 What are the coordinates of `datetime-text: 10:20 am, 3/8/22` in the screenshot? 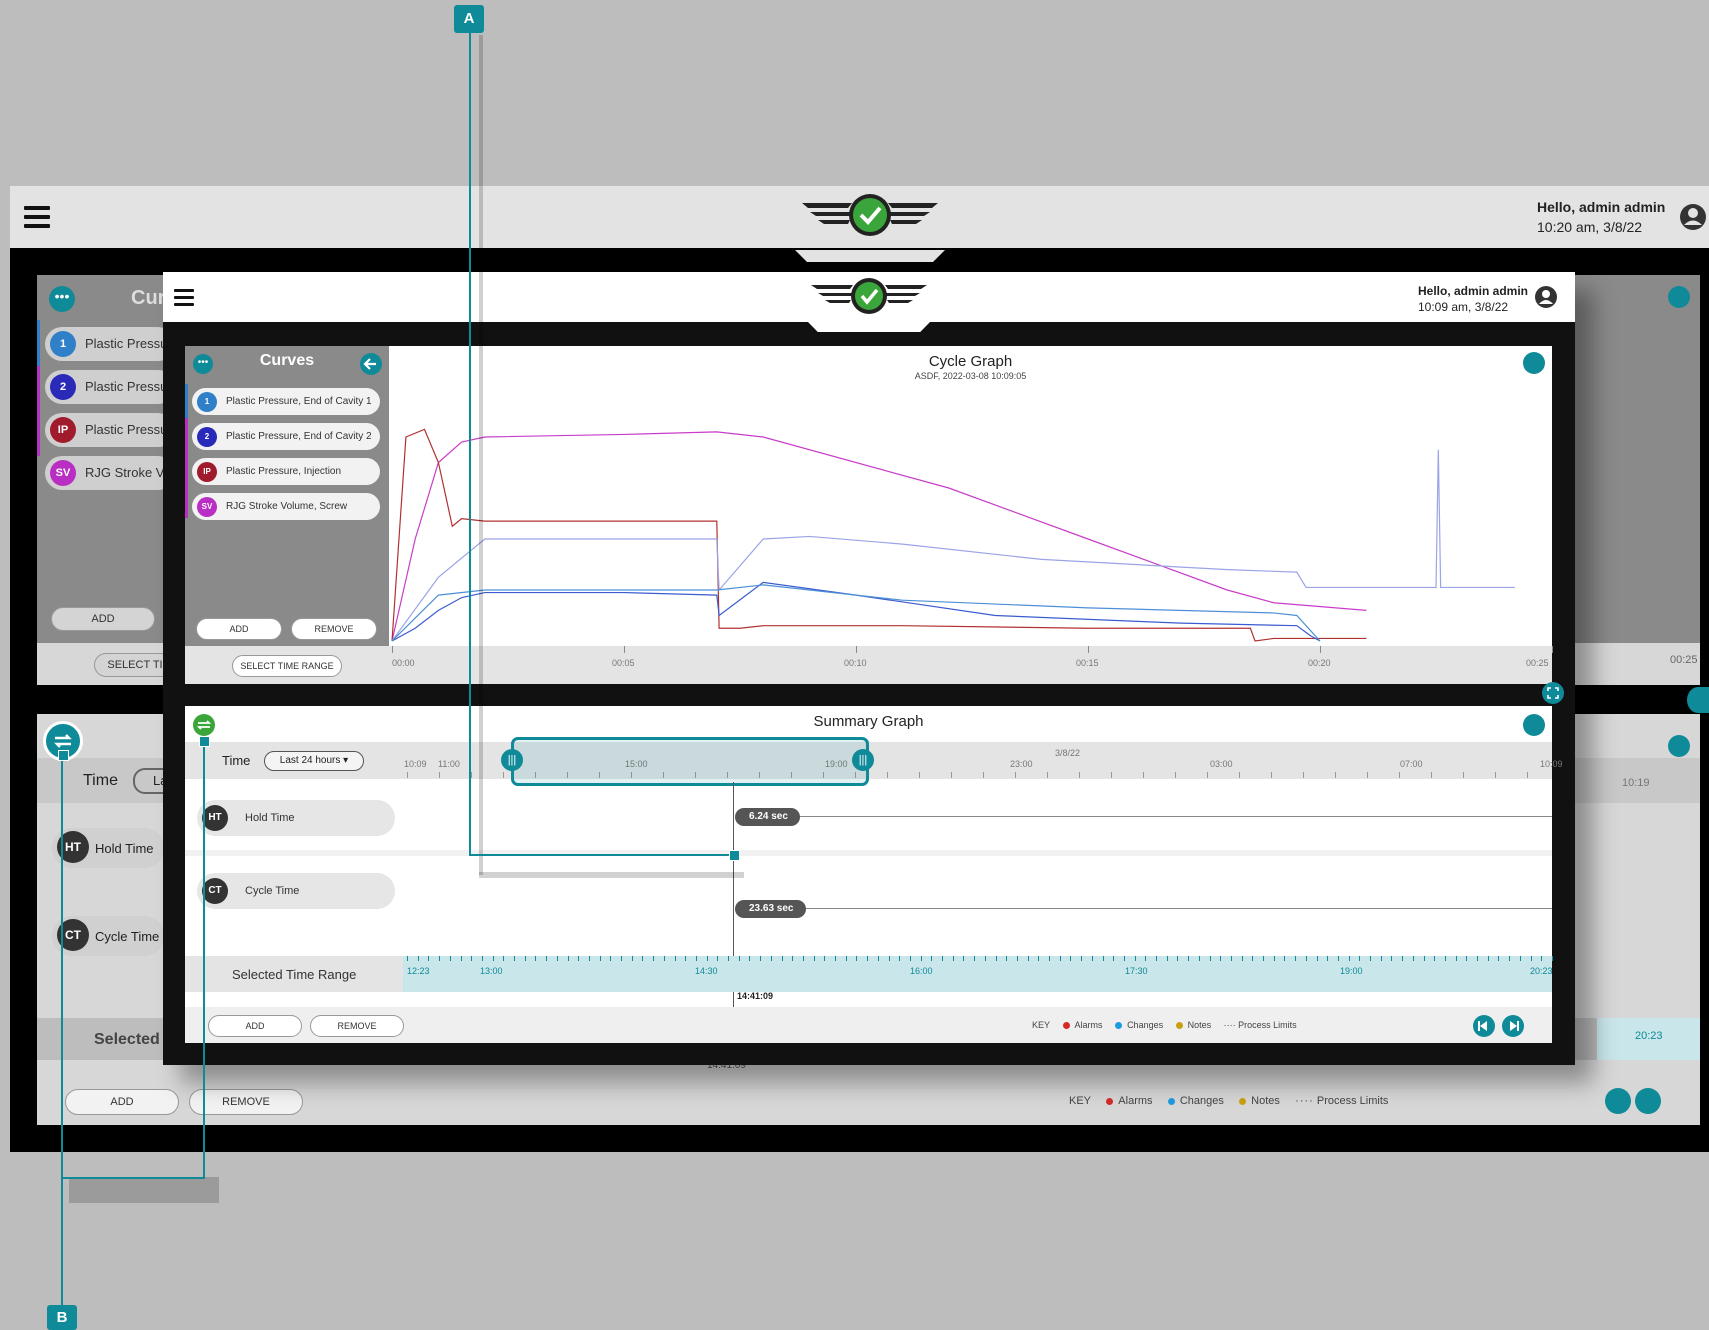 It's located at (1590, 227).